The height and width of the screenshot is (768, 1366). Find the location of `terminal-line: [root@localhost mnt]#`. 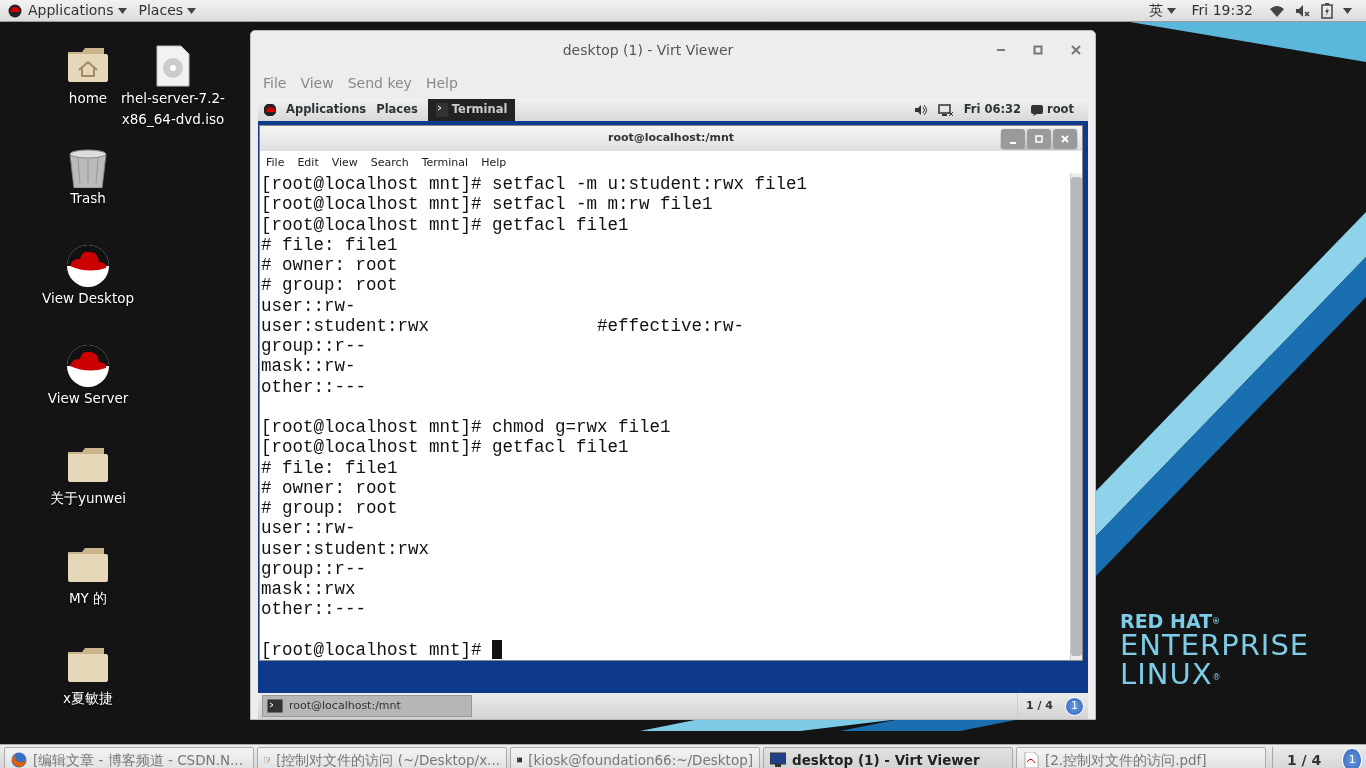

terminal-line: [root@localhost mnt]# is located at coordinates (372, 649).